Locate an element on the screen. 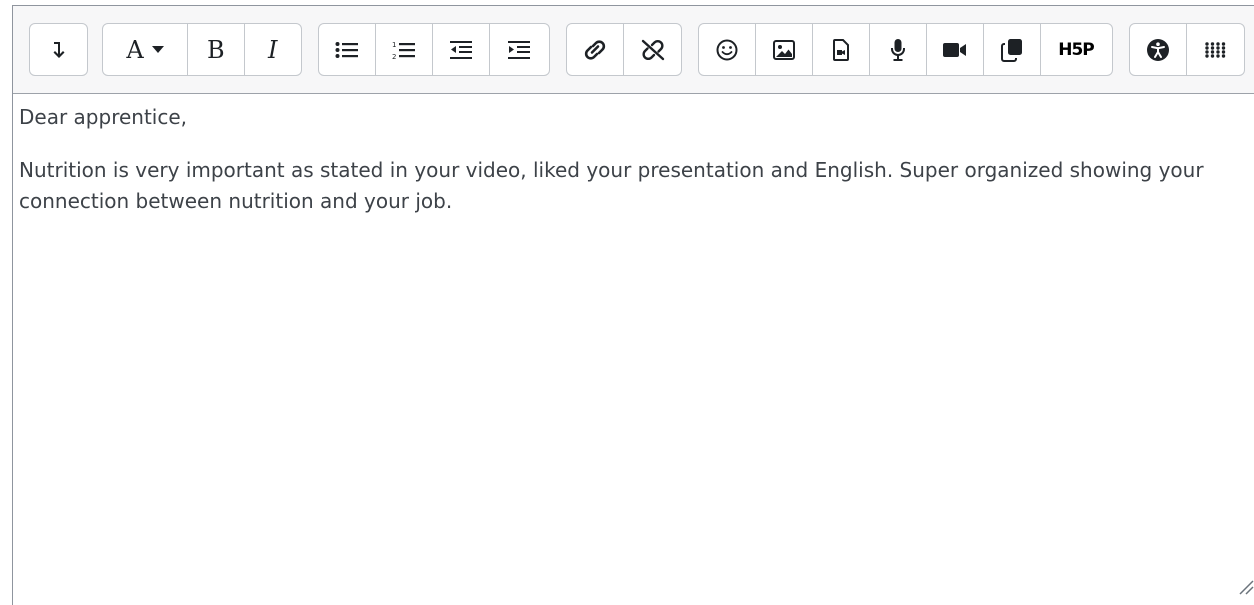 Image resolution: width=1254 pixels, height=605 pixels. link-icon is located at coordinates (595, 50).